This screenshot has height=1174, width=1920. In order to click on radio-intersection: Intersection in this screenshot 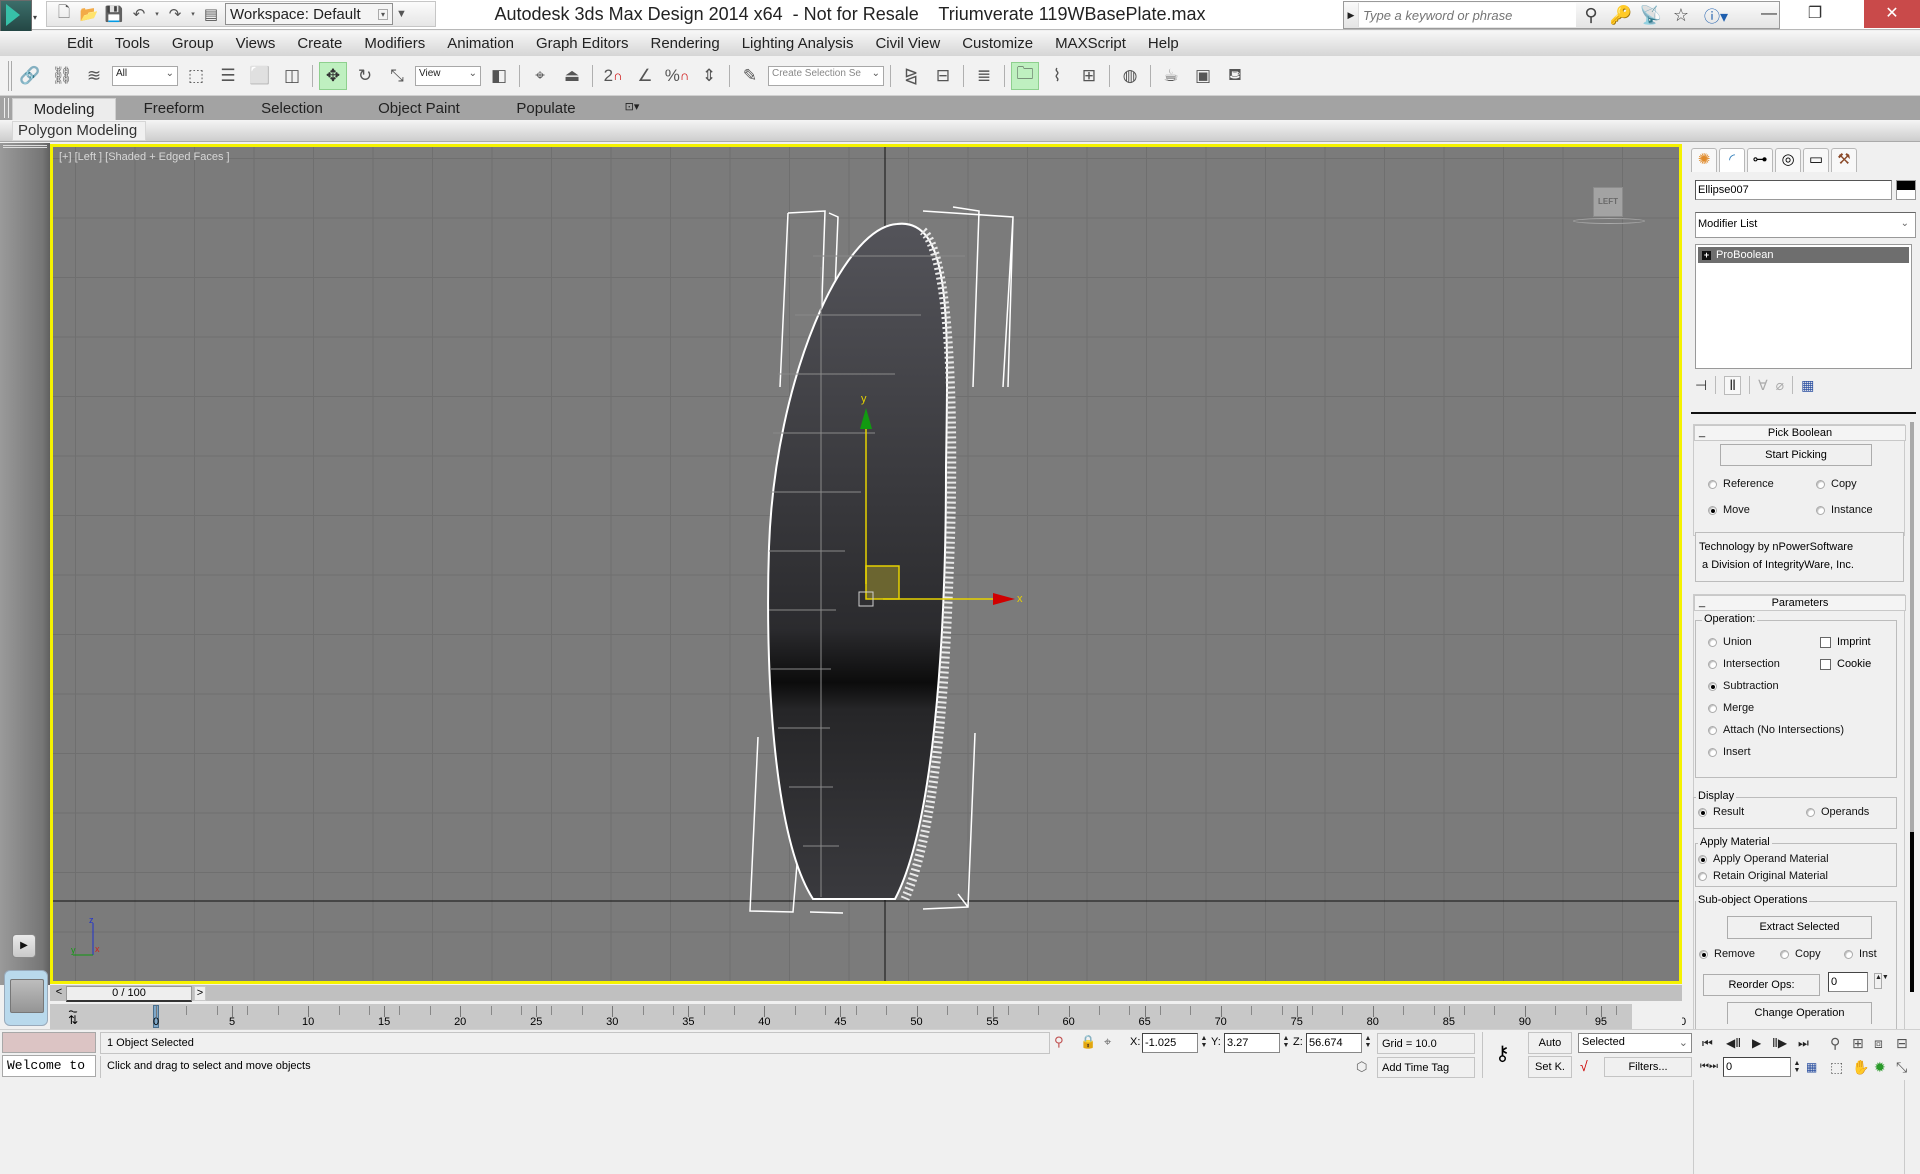, I will do `click(1744, 664)`.